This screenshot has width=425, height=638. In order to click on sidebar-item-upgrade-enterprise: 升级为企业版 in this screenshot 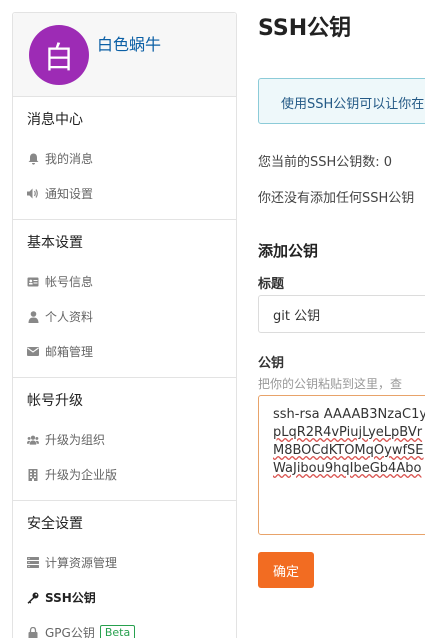, I will do `click(124, 474)`.